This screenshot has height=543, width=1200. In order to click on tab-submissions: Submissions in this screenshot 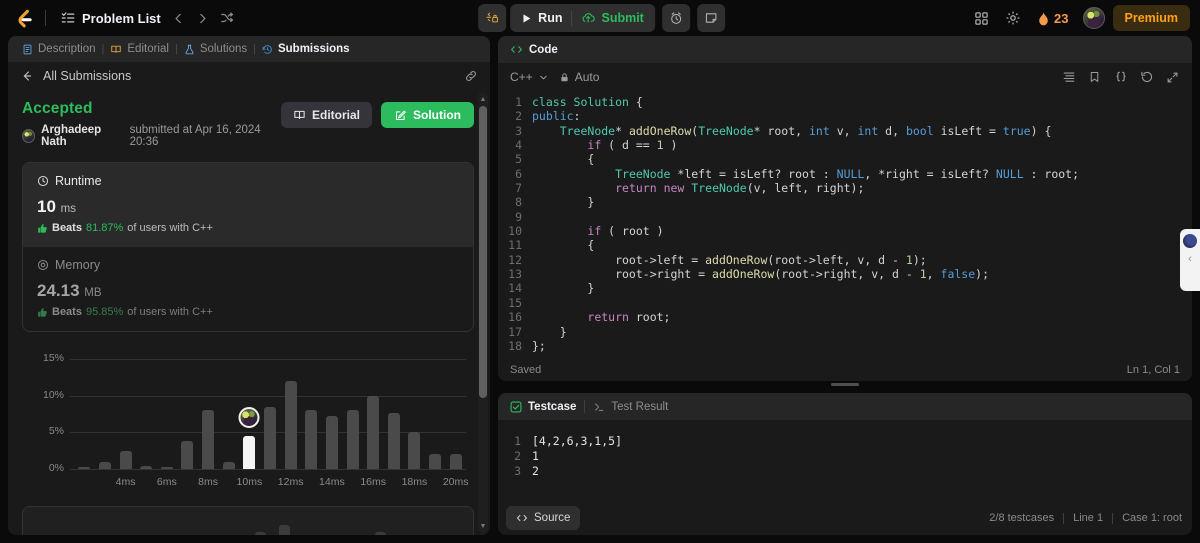, I will do `click(306, 49)`.